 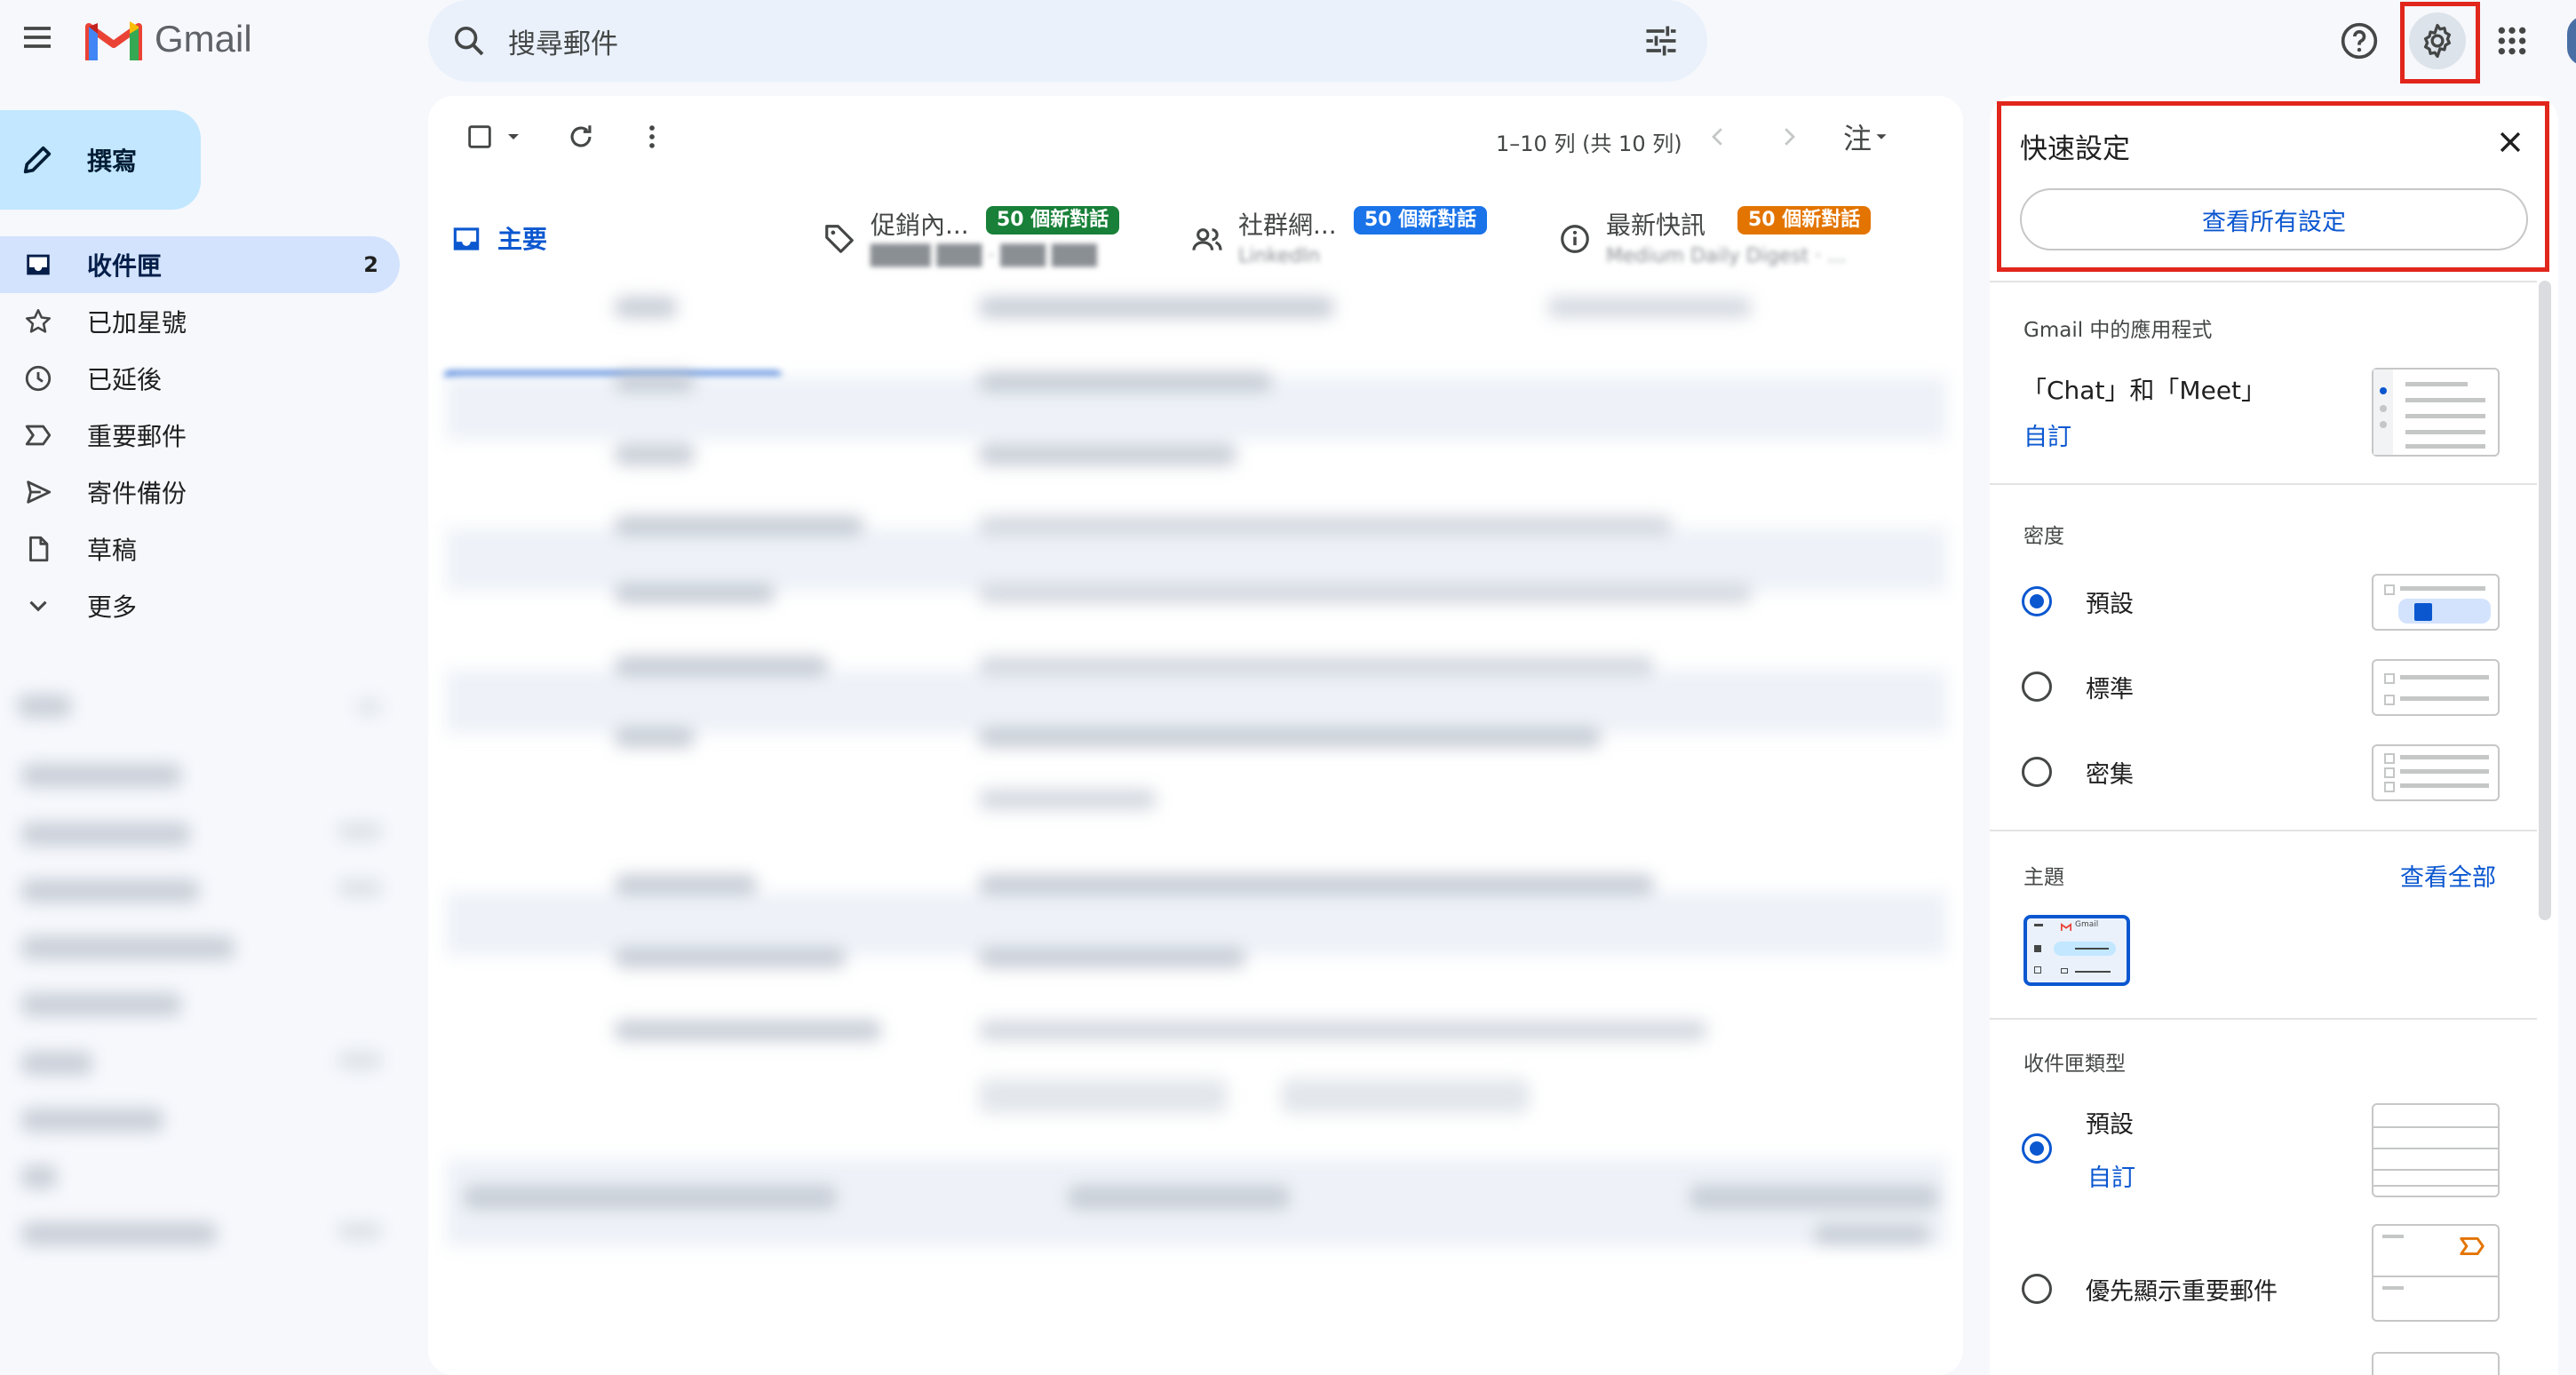 What do you see at coordinates (200, 378) in the screenshot?
I see `sidebar-item-snoozed: 已延後` at bounding box center [200, 378].